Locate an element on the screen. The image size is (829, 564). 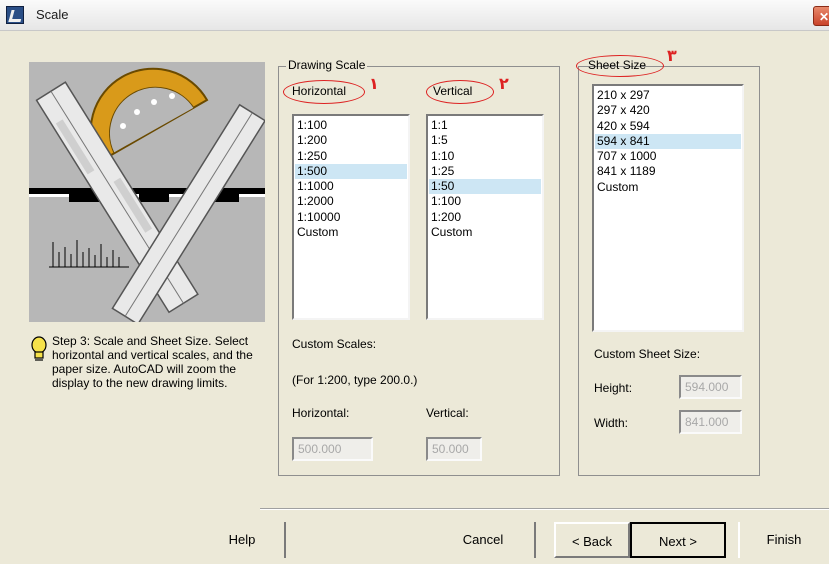
custom-sheet-size-label: Custom Sheet Size: is located at coordinates (647, 354).